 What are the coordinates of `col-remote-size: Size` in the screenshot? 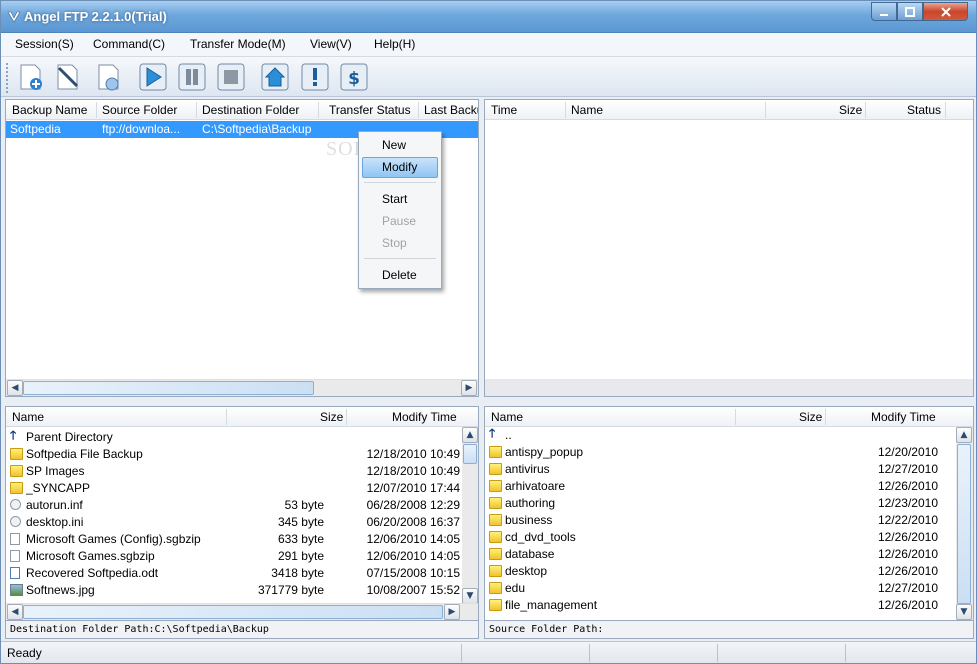 It's located at (810, 417).